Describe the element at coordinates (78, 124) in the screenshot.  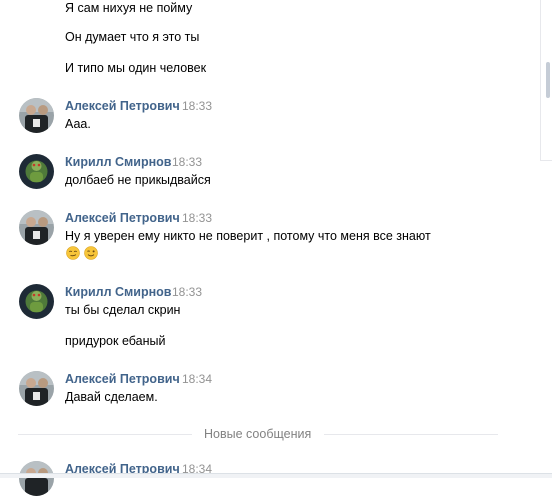
I see `message-text: Ааа.` at that location.